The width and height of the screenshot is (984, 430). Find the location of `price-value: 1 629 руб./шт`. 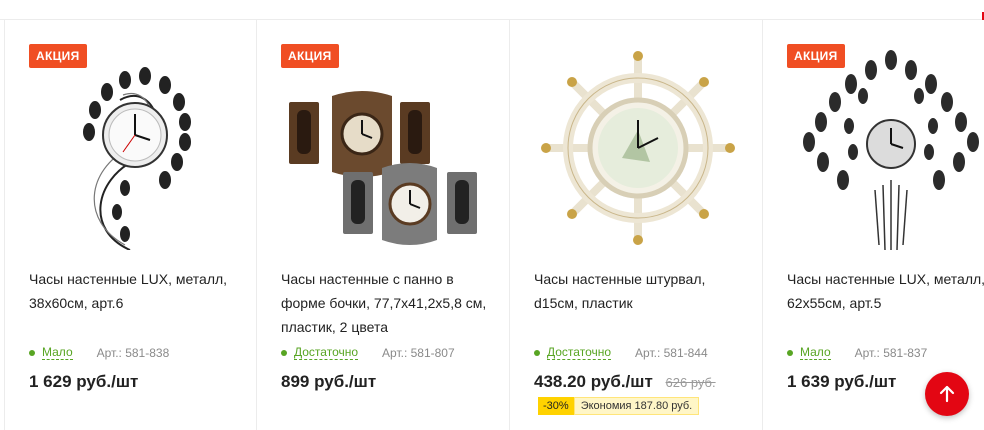

price-value: 1 629 руб./шт is located at coordinates (84, 381).